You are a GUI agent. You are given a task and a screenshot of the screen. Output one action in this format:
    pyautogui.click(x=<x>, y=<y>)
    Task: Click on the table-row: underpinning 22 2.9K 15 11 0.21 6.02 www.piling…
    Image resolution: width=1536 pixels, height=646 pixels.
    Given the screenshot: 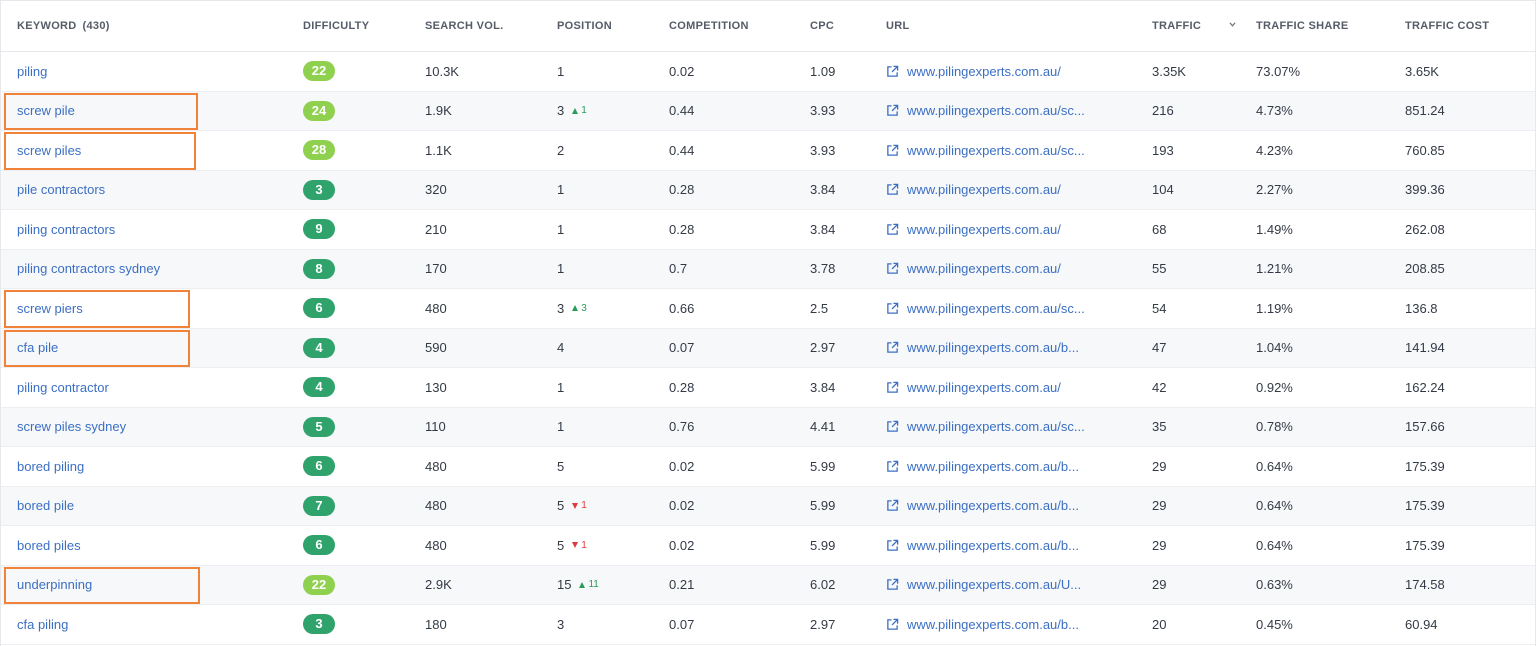 What is the action you would take?
    pyautogui.click(x=768, y=585)
    